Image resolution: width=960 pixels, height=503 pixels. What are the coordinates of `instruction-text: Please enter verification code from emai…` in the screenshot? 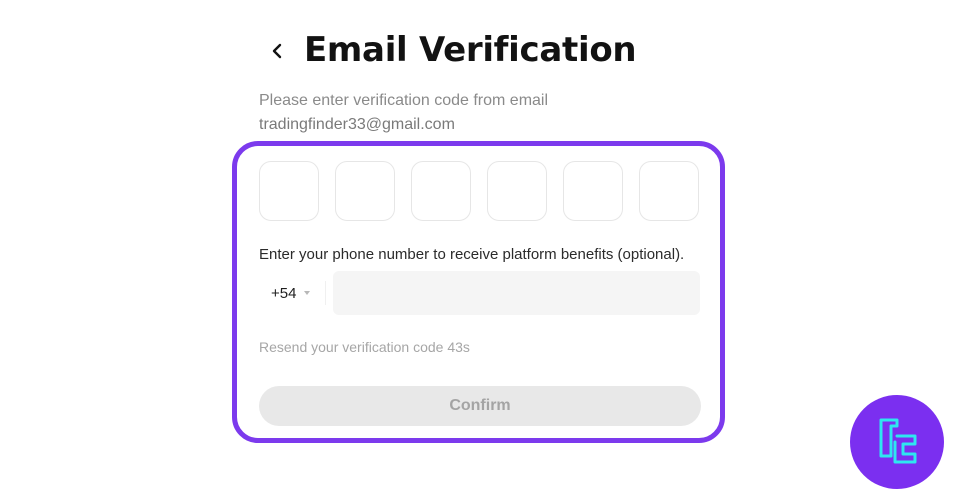 It's located at (404, 100).